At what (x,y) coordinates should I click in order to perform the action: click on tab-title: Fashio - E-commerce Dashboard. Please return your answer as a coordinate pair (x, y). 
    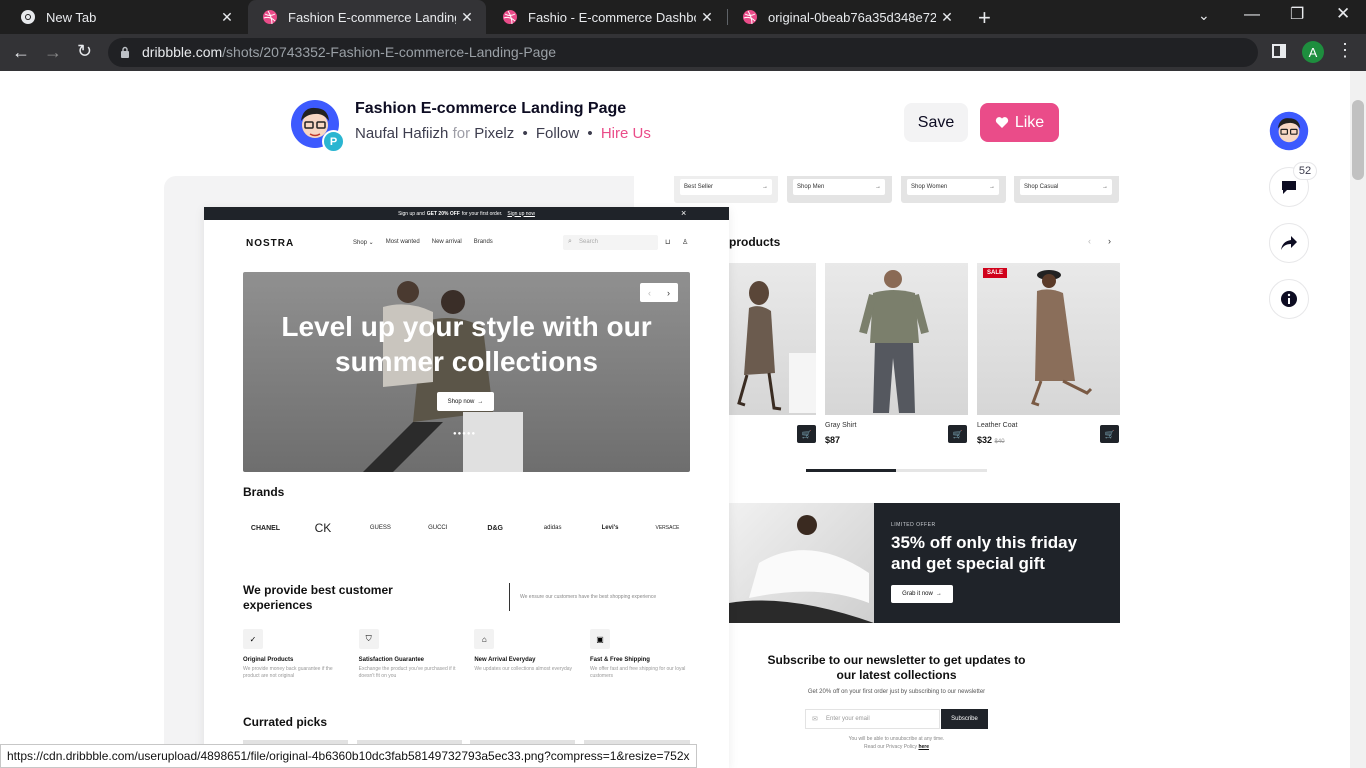
    Looking at the image, I should click on (612, 17).